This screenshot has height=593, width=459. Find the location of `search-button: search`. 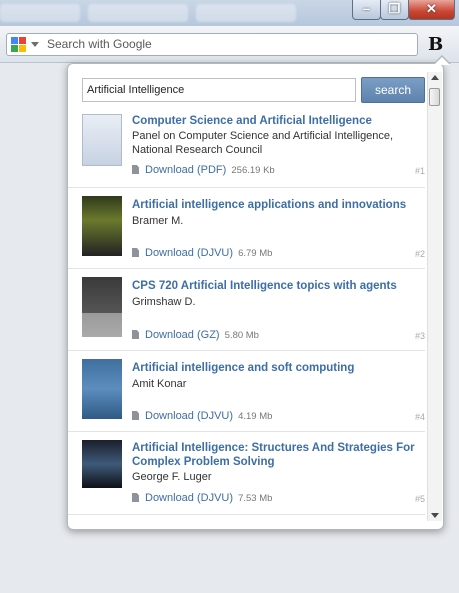

search-button: search is located at coordinates (393, 90).